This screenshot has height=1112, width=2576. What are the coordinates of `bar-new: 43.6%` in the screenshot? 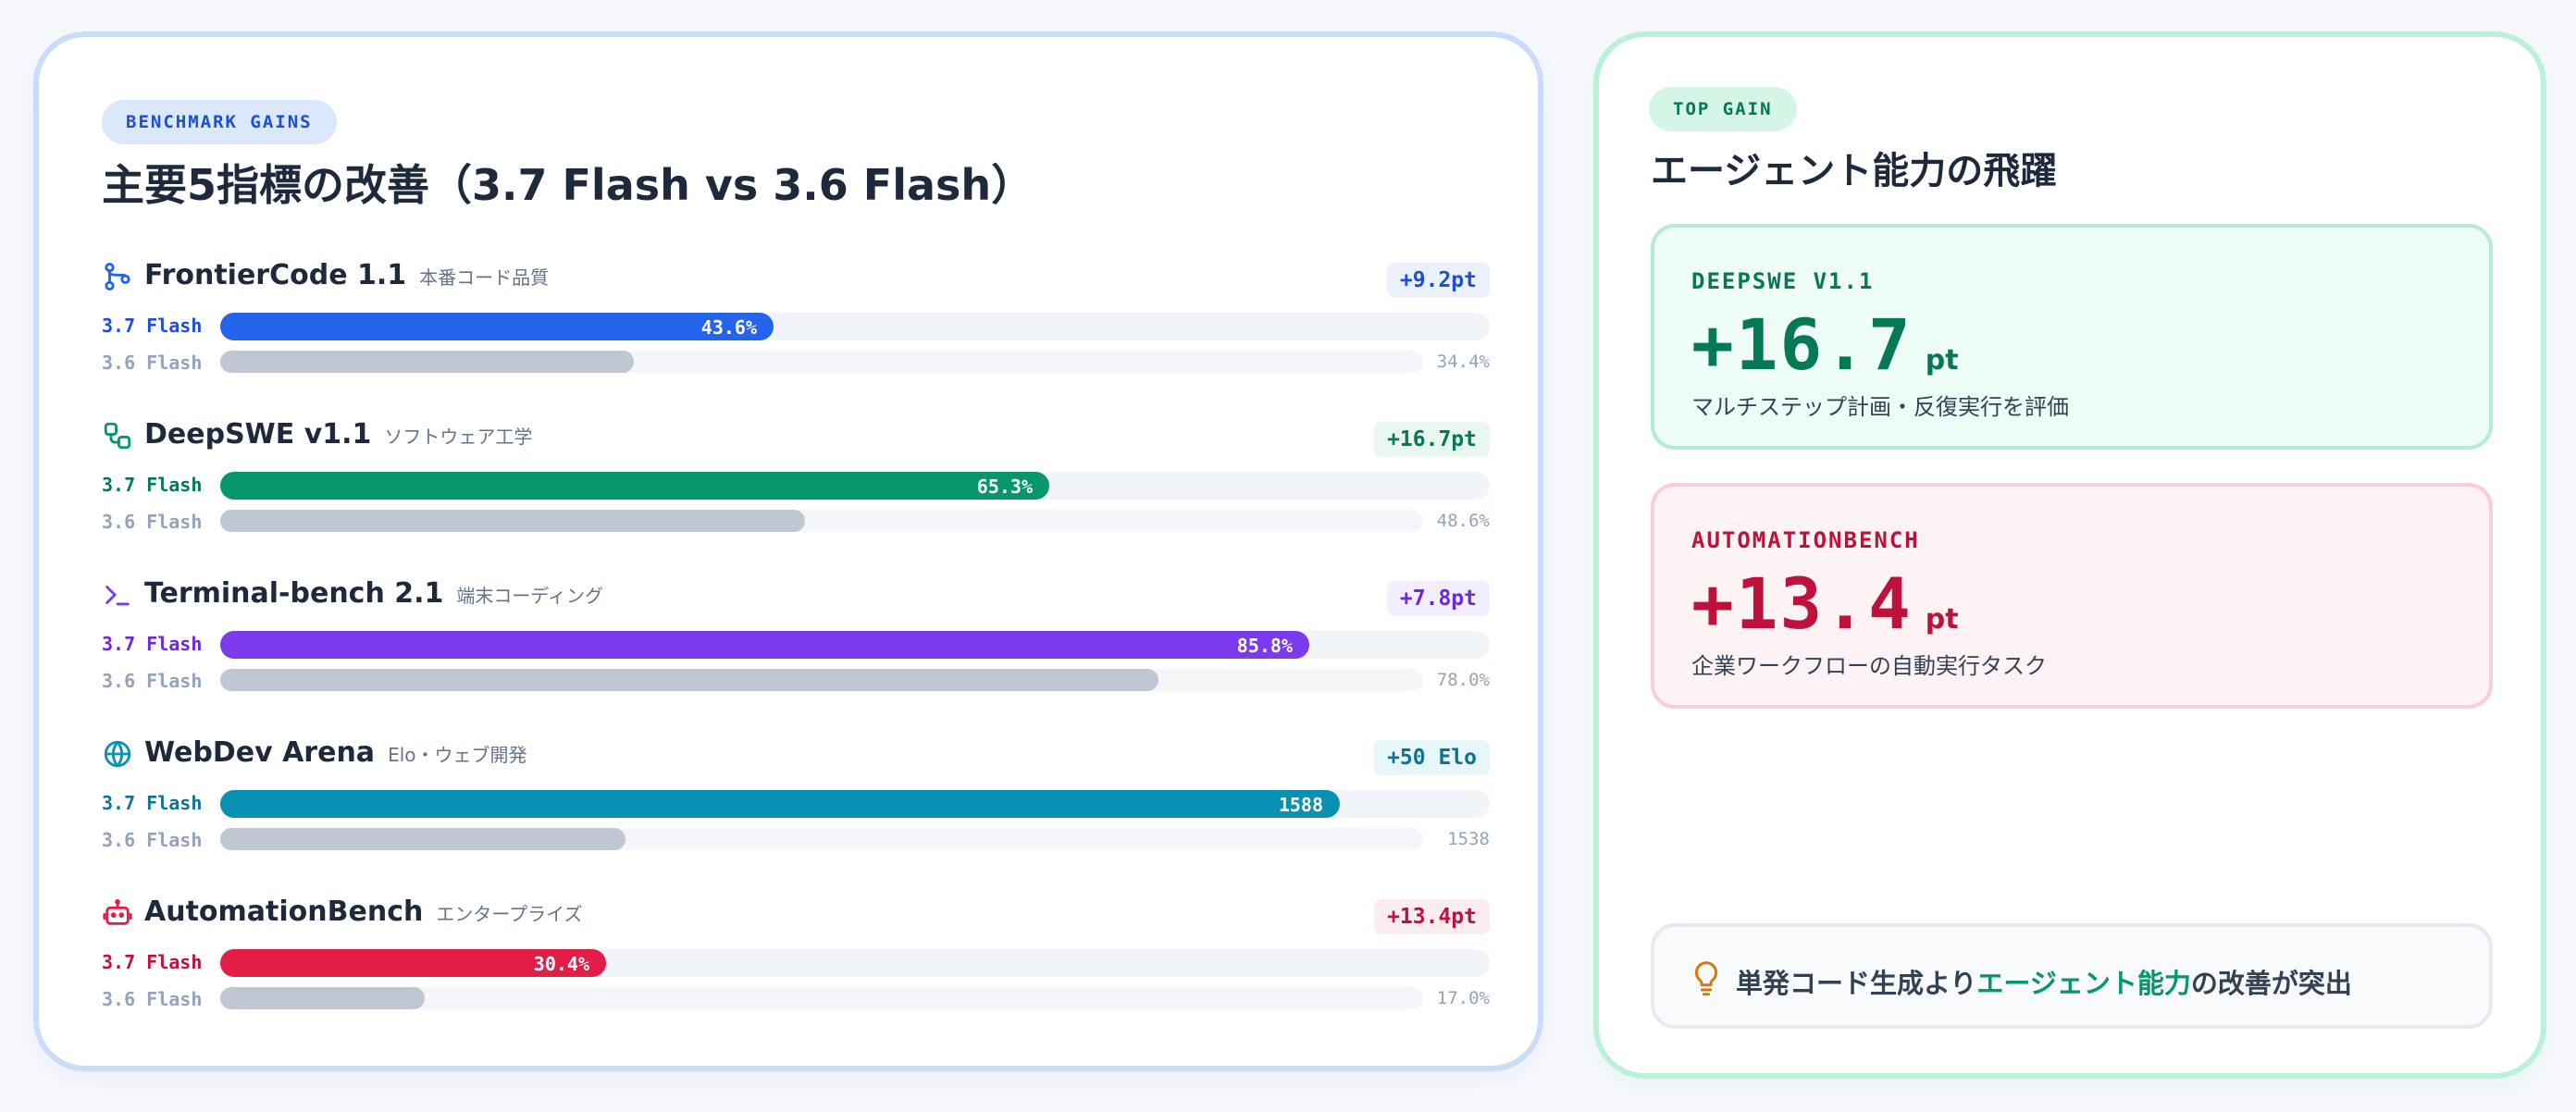 It's located at (497, 326).